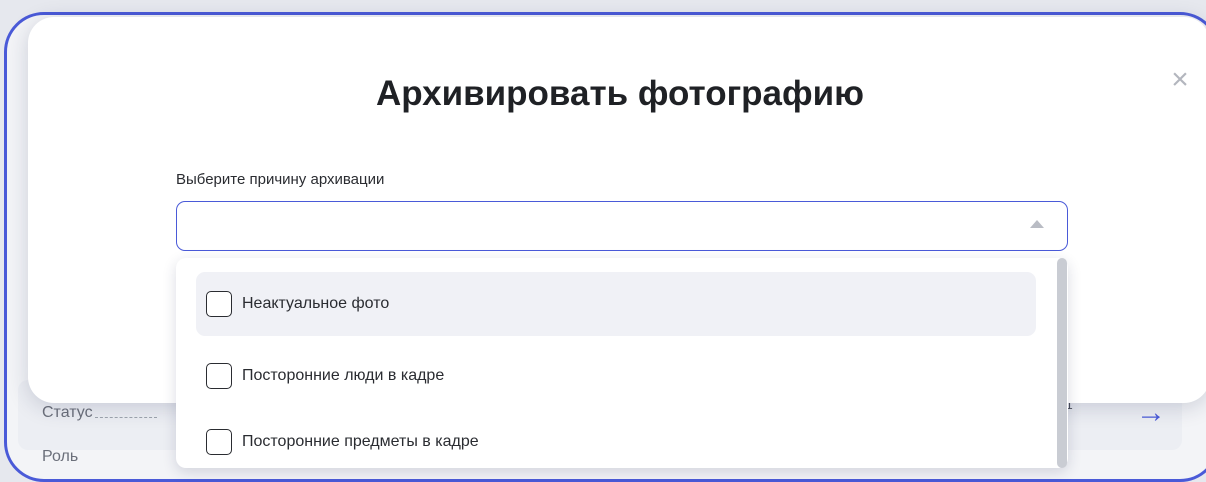 The image size is (1206, 482). What do you see at coordinates (280, 179) in the screenshot?
I see `archive-reason-label: Выберите причину архивации` at bounding box center [280, 179].